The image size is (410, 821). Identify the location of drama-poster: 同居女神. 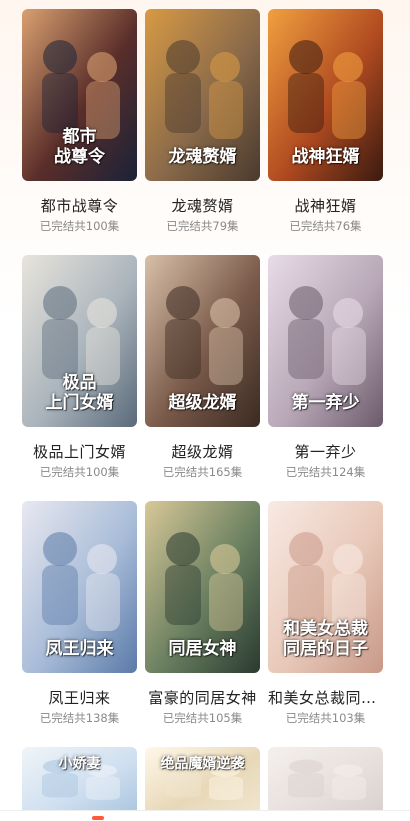
(202, 587).